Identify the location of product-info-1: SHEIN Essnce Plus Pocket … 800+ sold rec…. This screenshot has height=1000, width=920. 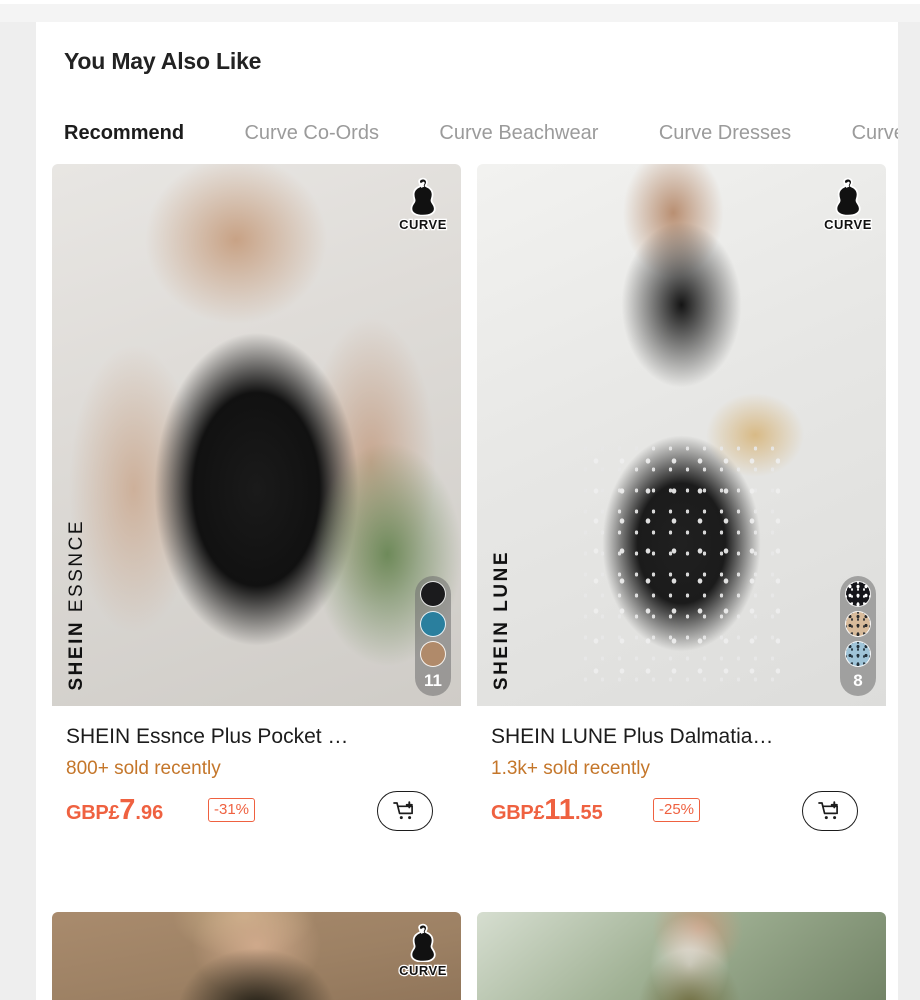
(256, 769).